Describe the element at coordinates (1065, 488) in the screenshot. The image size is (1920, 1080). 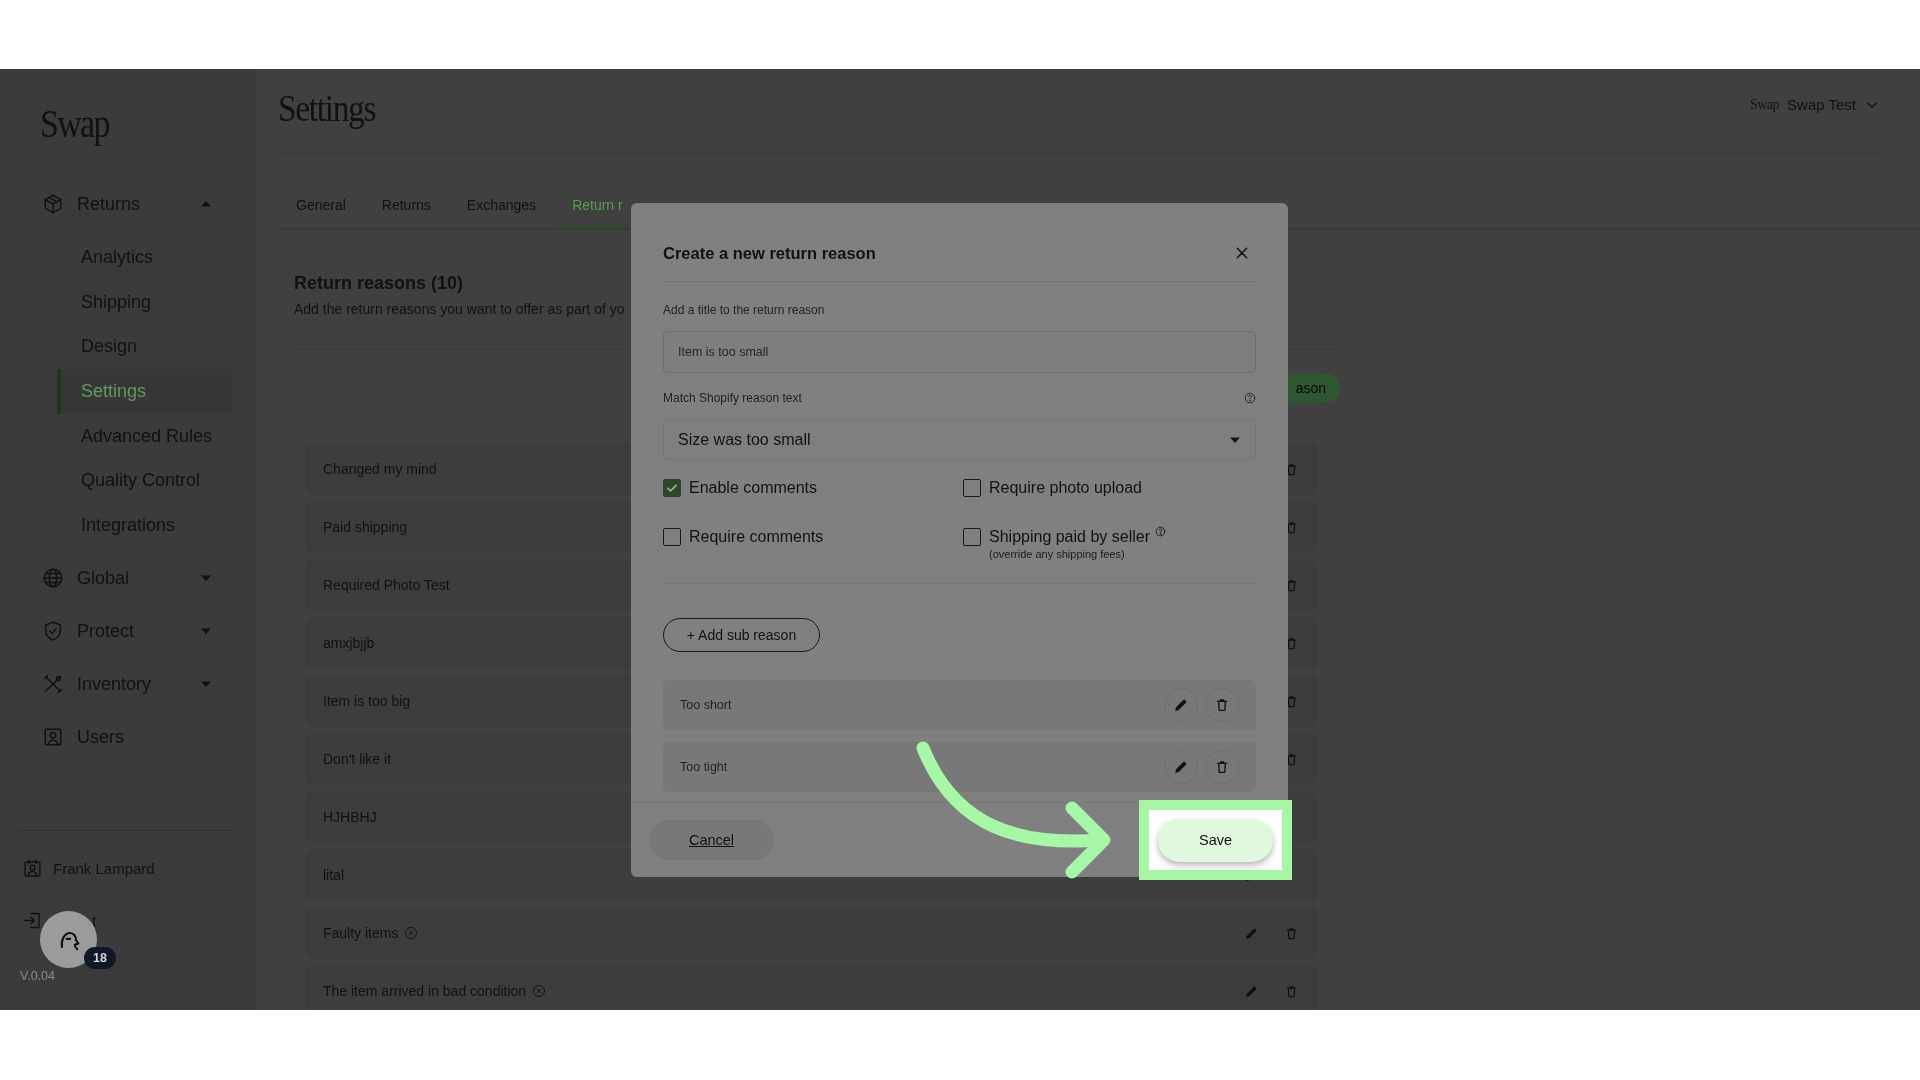
I see `checkbox-label: Require photo upload` at that location.